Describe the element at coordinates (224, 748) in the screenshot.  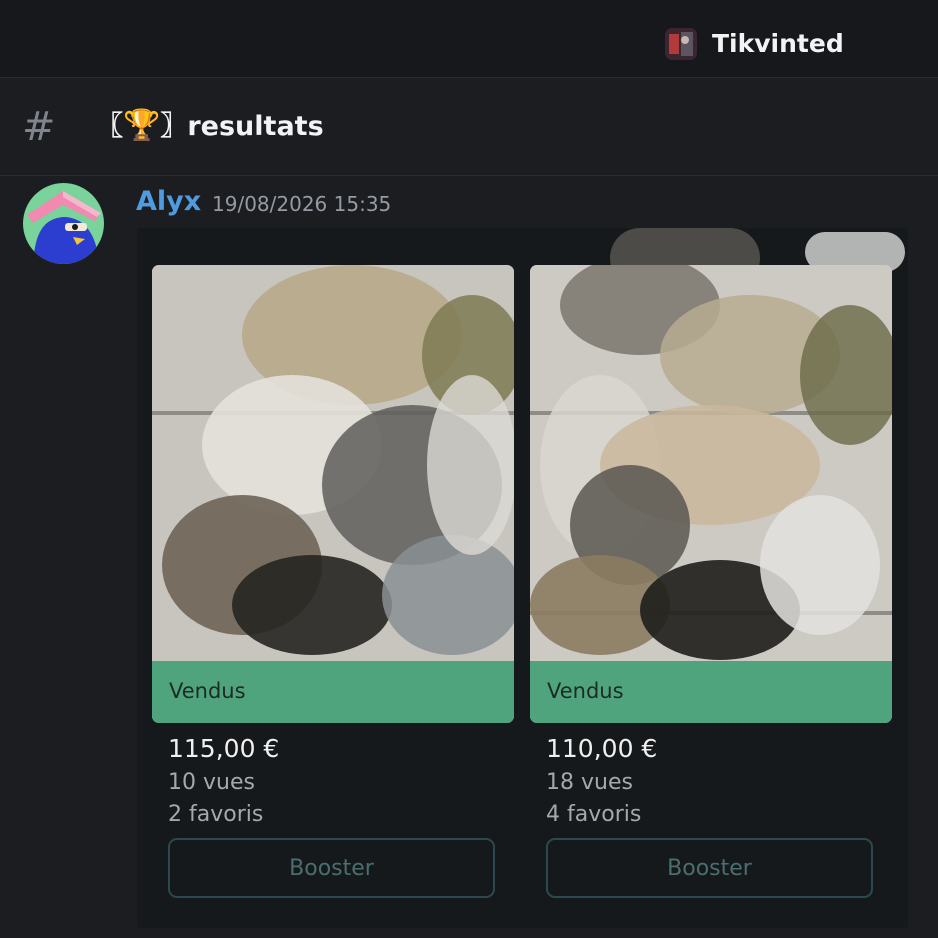
I see `listing-price: 115,00 €` at that location.